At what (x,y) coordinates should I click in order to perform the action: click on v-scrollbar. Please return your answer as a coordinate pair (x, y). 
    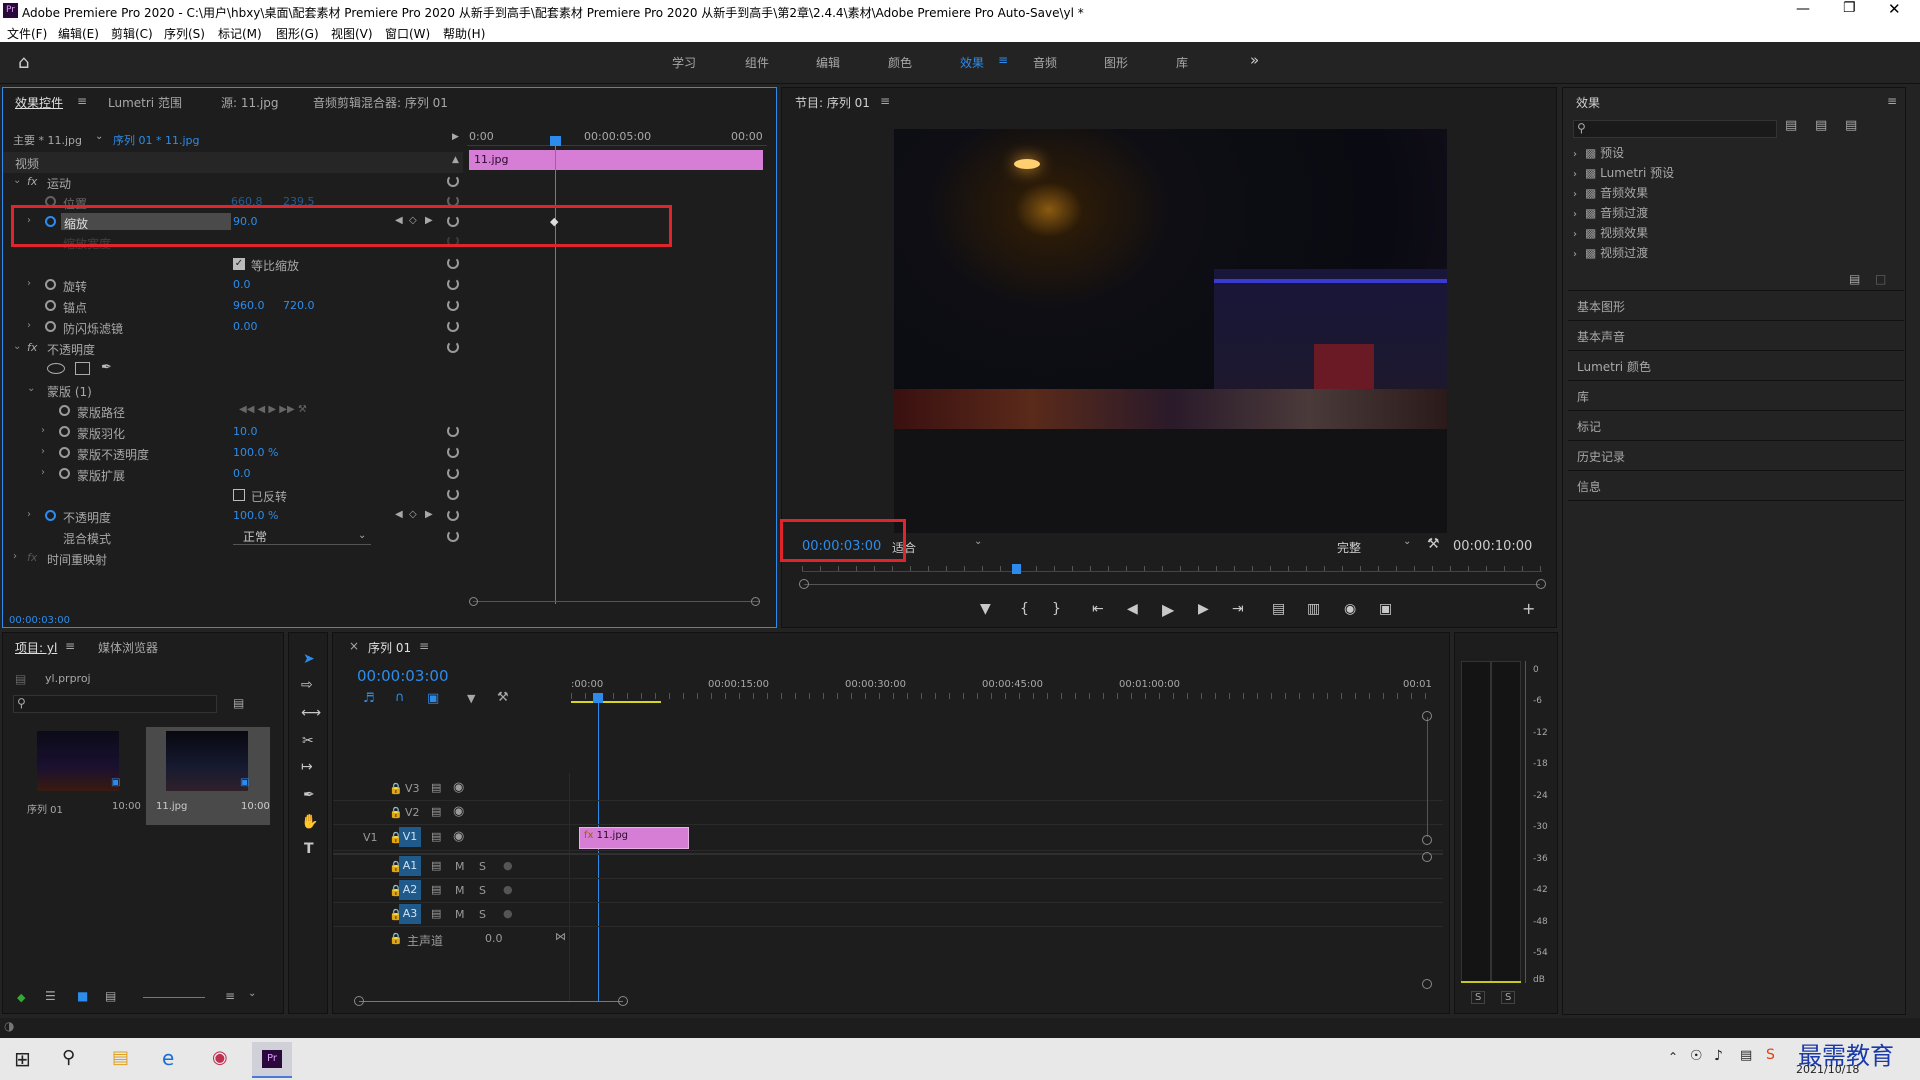
    Looking at the image, I should click on (1427, 777).